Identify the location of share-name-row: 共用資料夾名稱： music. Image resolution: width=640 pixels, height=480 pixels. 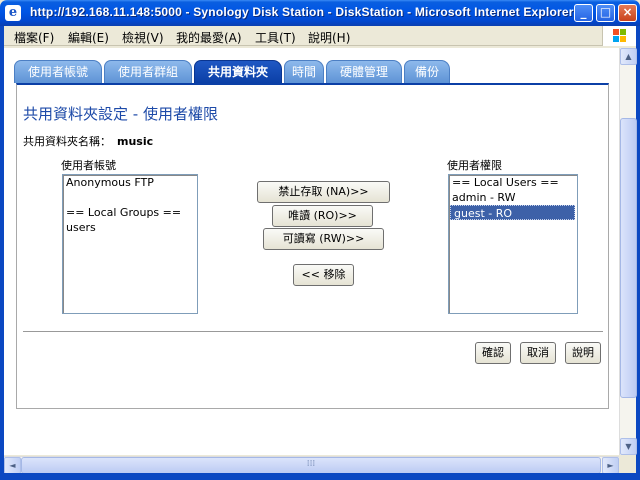
(88, 141).